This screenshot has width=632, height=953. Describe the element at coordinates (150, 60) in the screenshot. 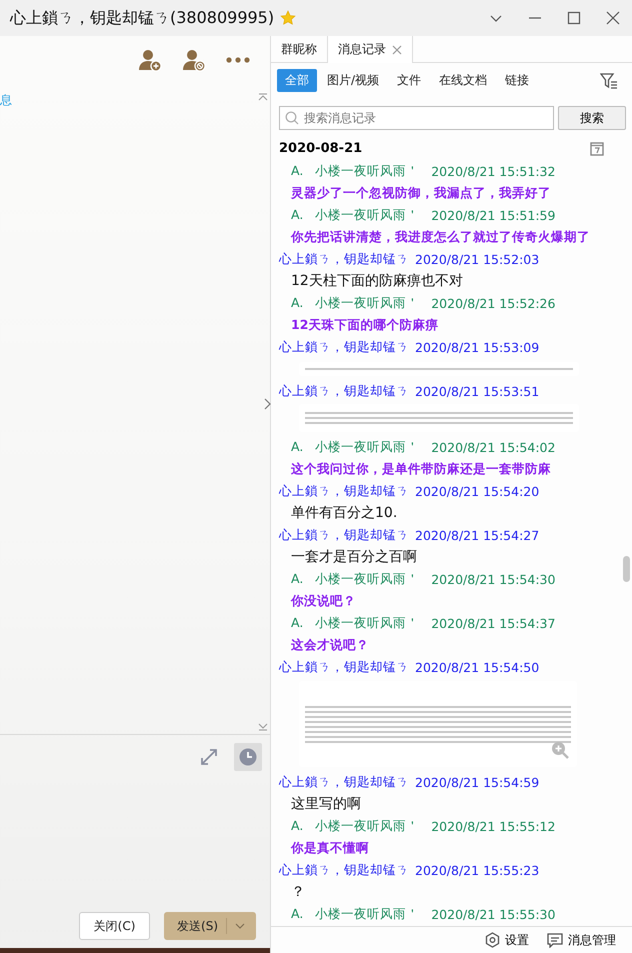

I see `add-member-icon` at that location.